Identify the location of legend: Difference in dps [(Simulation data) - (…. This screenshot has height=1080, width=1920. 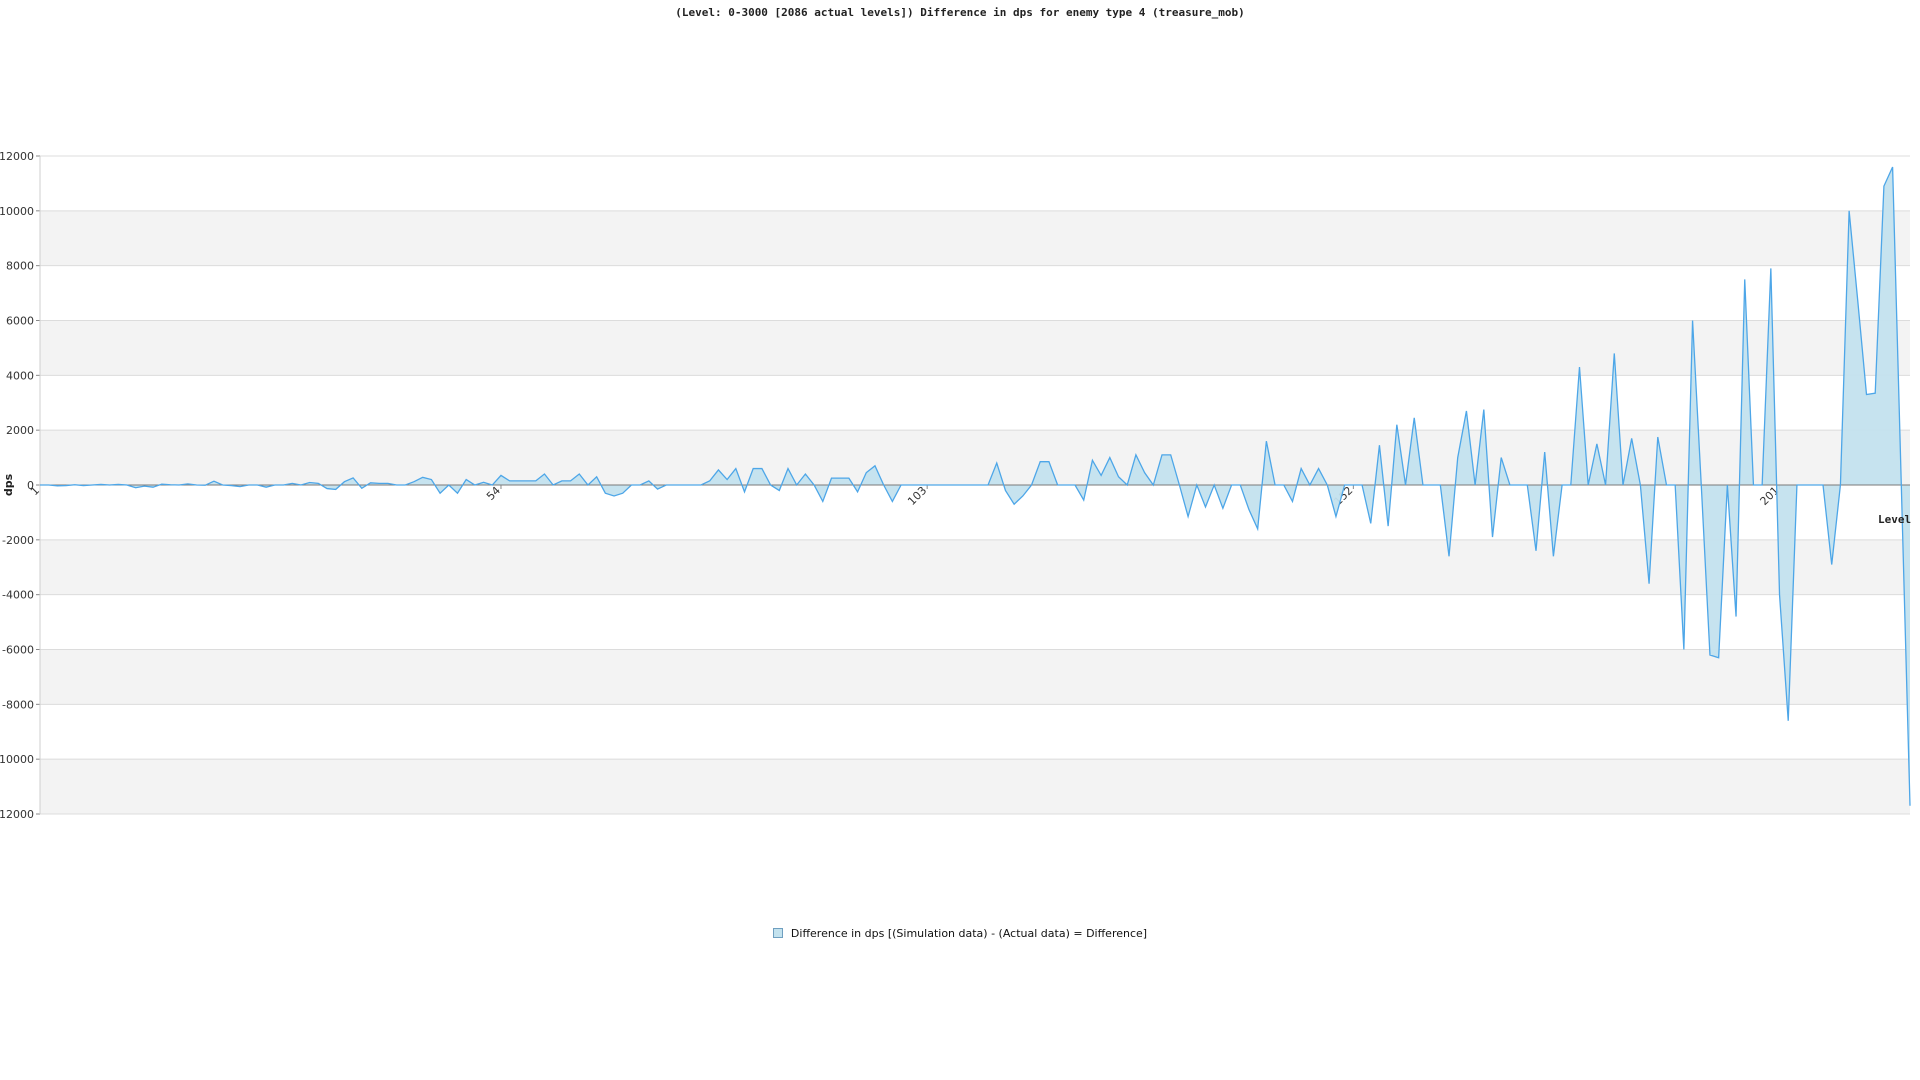
(960, 933).